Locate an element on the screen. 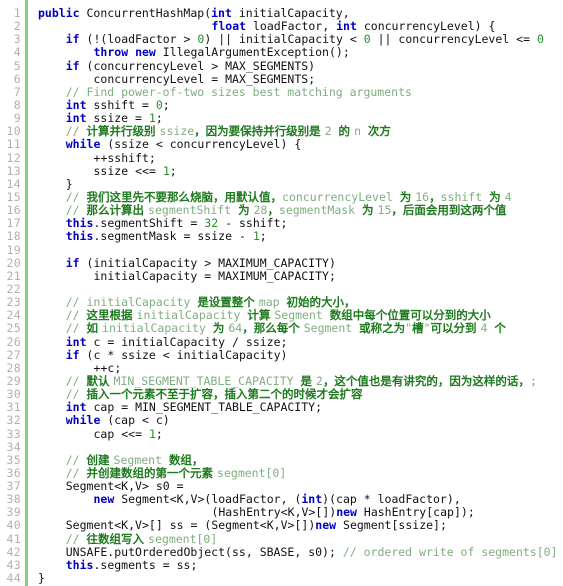  line-number: 13 is located at coordinates (13, 170).